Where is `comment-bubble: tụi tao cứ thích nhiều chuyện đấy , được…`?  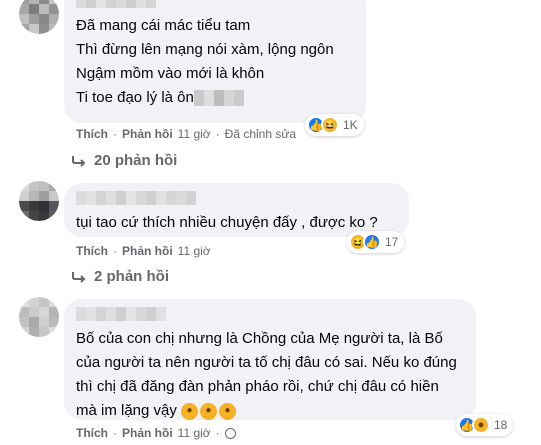 comment-bubble: tụi tao cứ thích nhiều chuyện đấy , được… is located at coordinates (236, 210).